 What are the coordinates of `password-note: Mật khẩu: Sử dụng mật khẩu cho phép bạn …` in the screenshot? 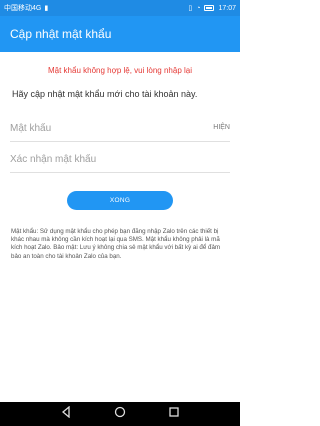 It's located at (116, 244).